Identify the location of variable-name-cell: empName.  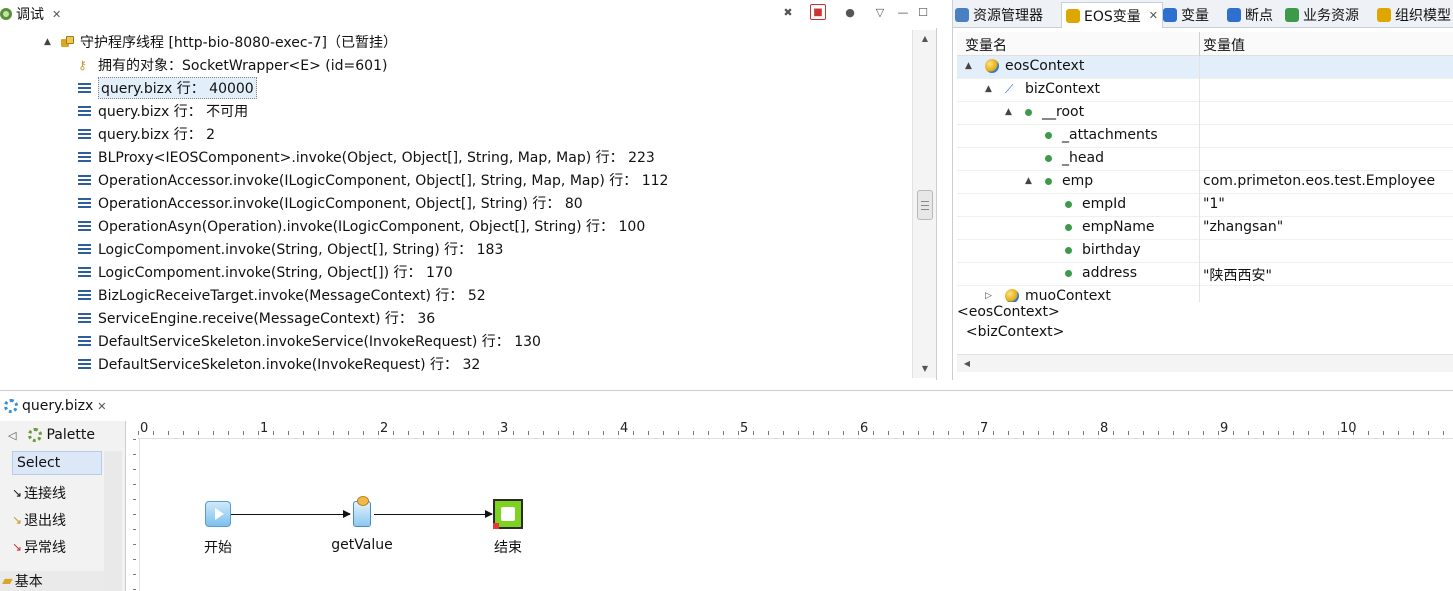
(1099, 227).